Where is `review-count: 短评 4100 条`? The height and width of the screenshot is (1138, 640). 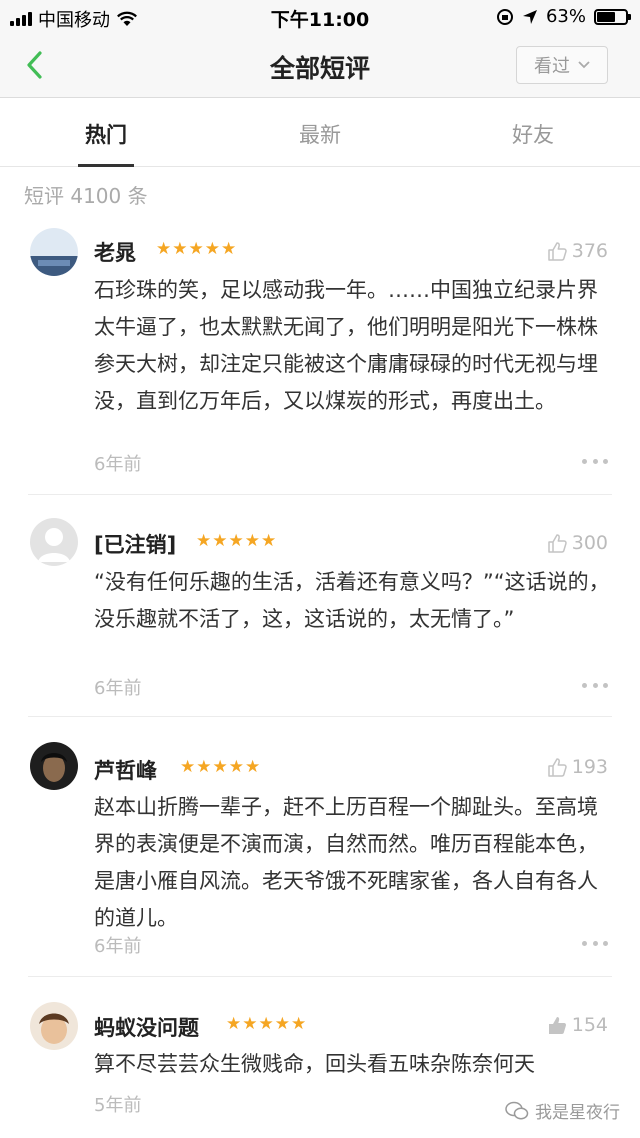
review-count: 短评 4100 条 is located at coordinates (86, 196).